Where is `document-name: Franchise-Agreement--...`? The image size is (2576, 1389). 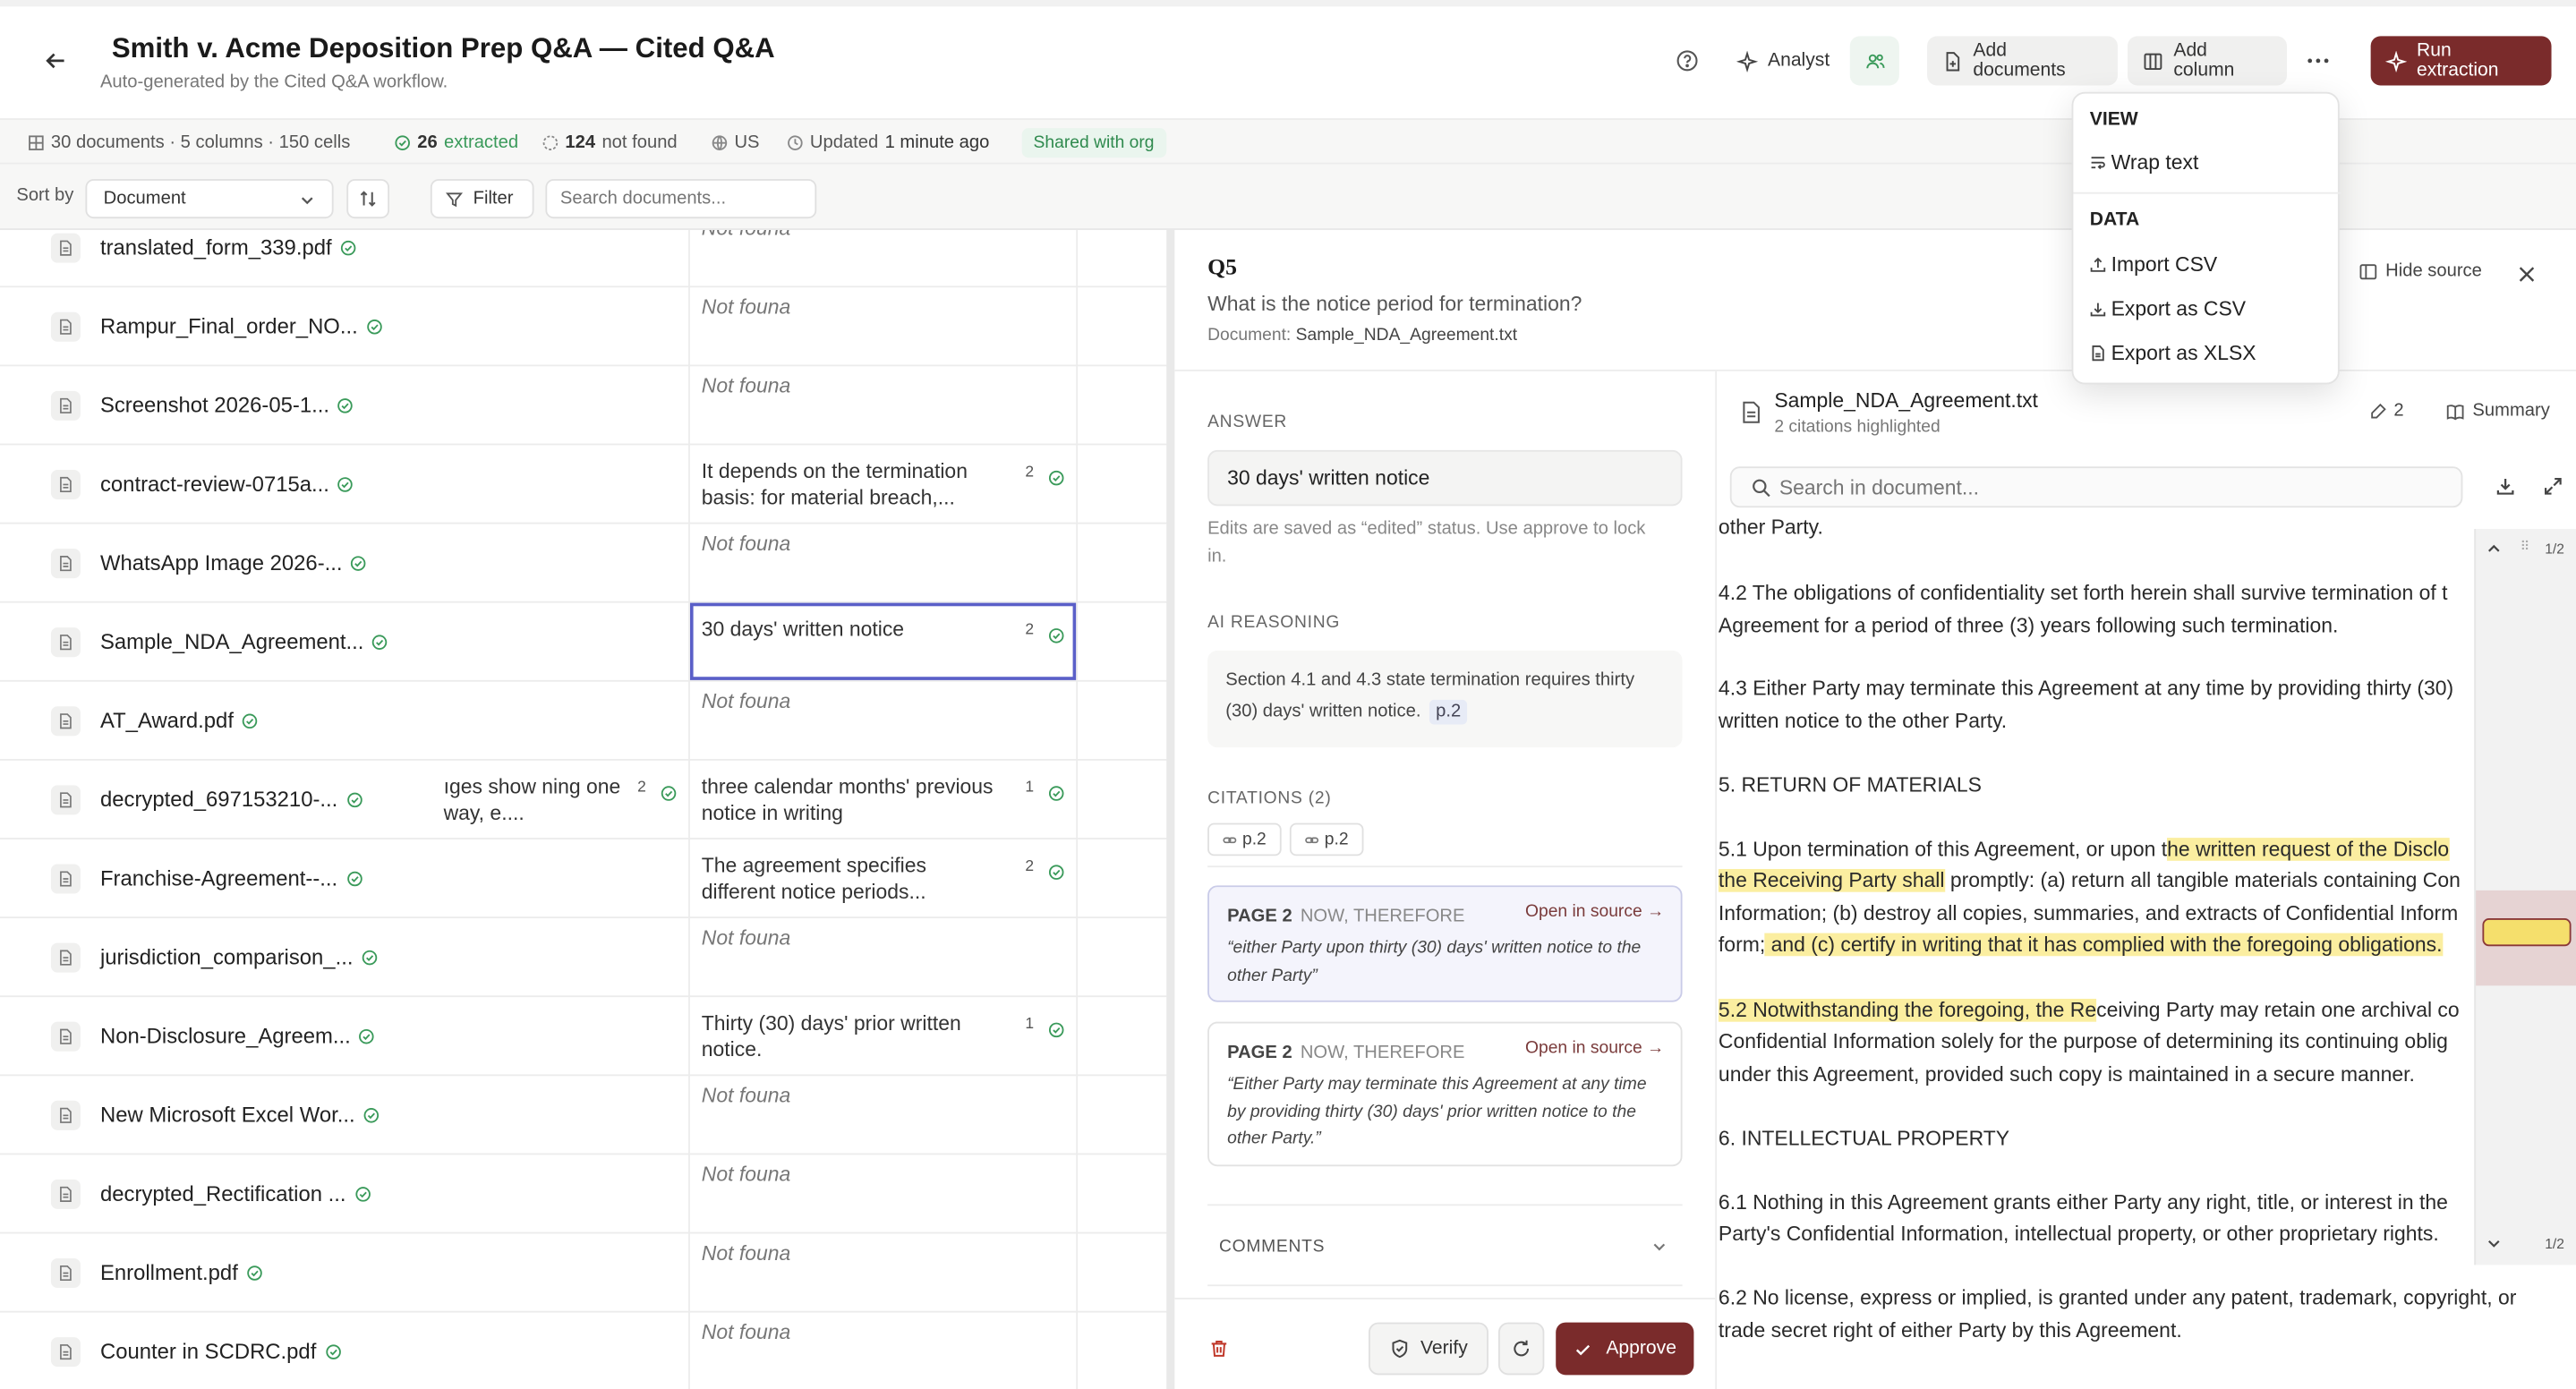
document-name: Franchise-Agreement--... is located at coordinates (231, 877).